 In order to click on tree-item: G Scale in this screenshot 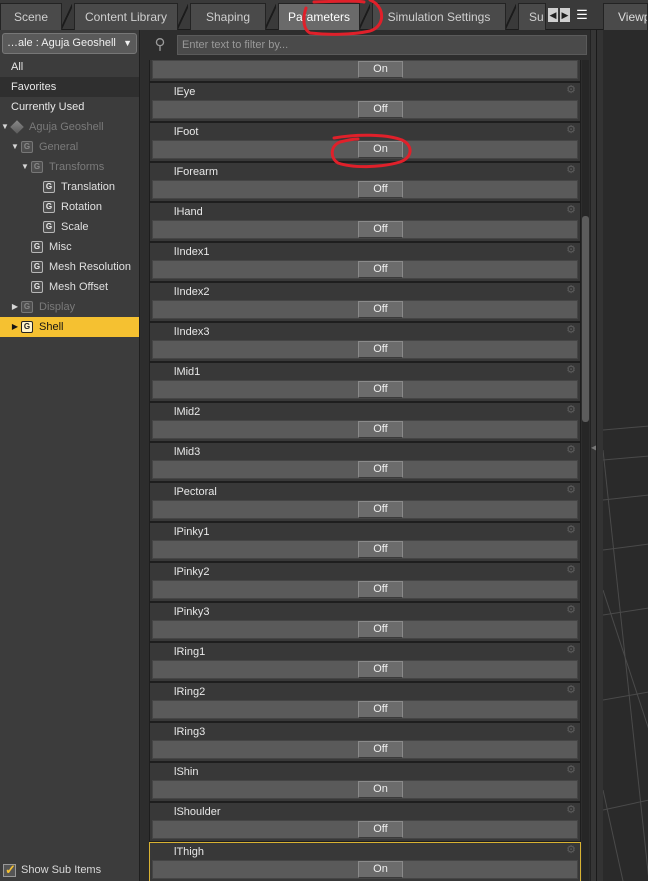, I will do `click(69, 227)`.